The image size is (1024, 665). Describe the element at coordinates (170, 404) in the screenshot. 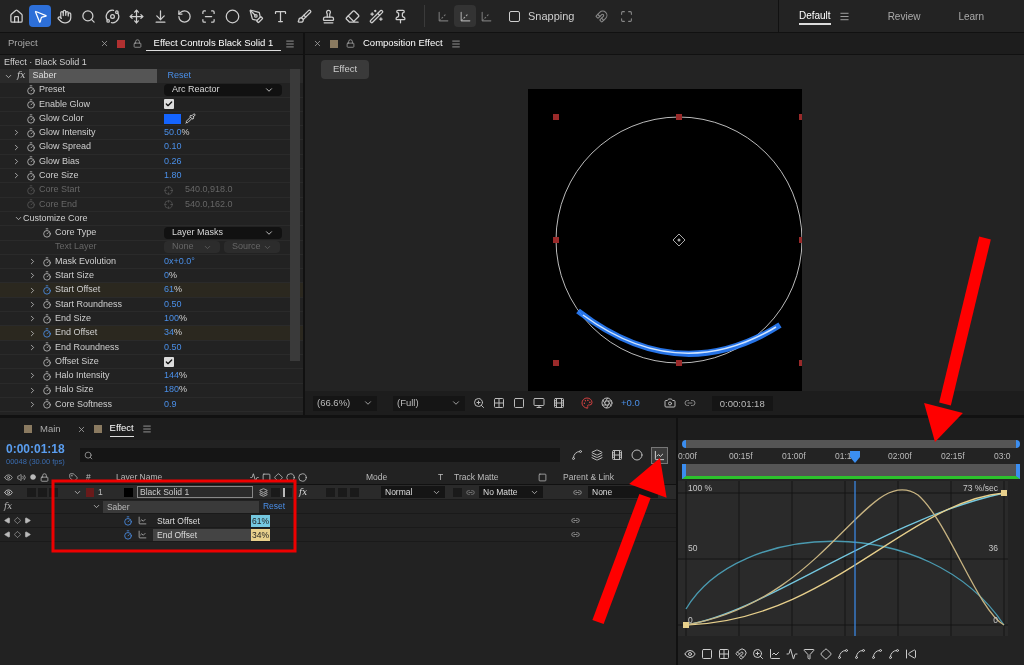

I see `param-value: 0.9` at that location.